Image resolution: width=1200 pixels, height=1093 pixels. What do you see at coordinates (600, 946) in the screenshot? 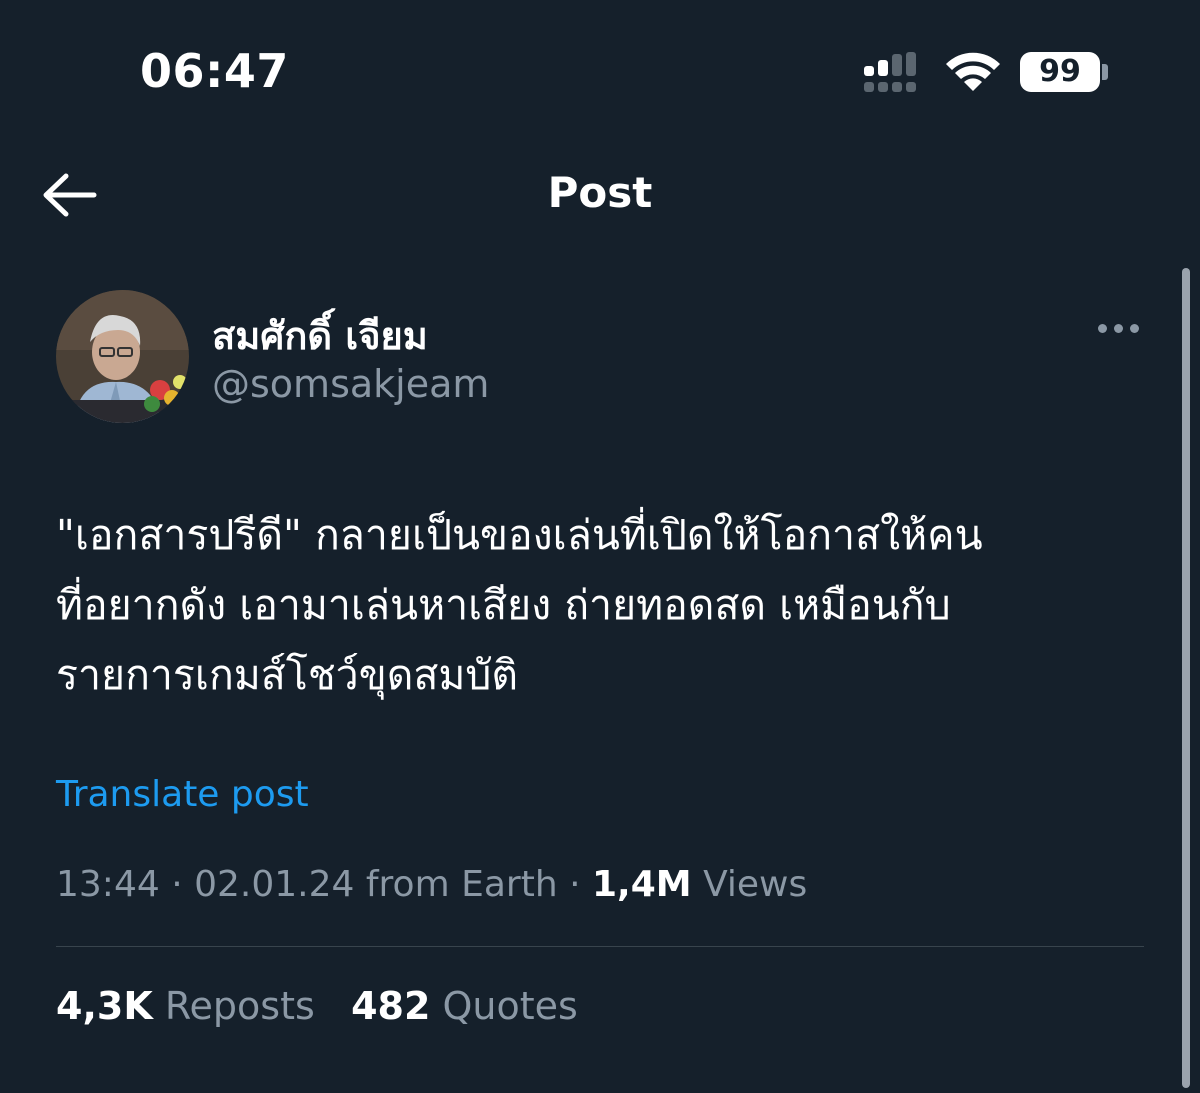
I see `divider` at bounding box center [600, 946].